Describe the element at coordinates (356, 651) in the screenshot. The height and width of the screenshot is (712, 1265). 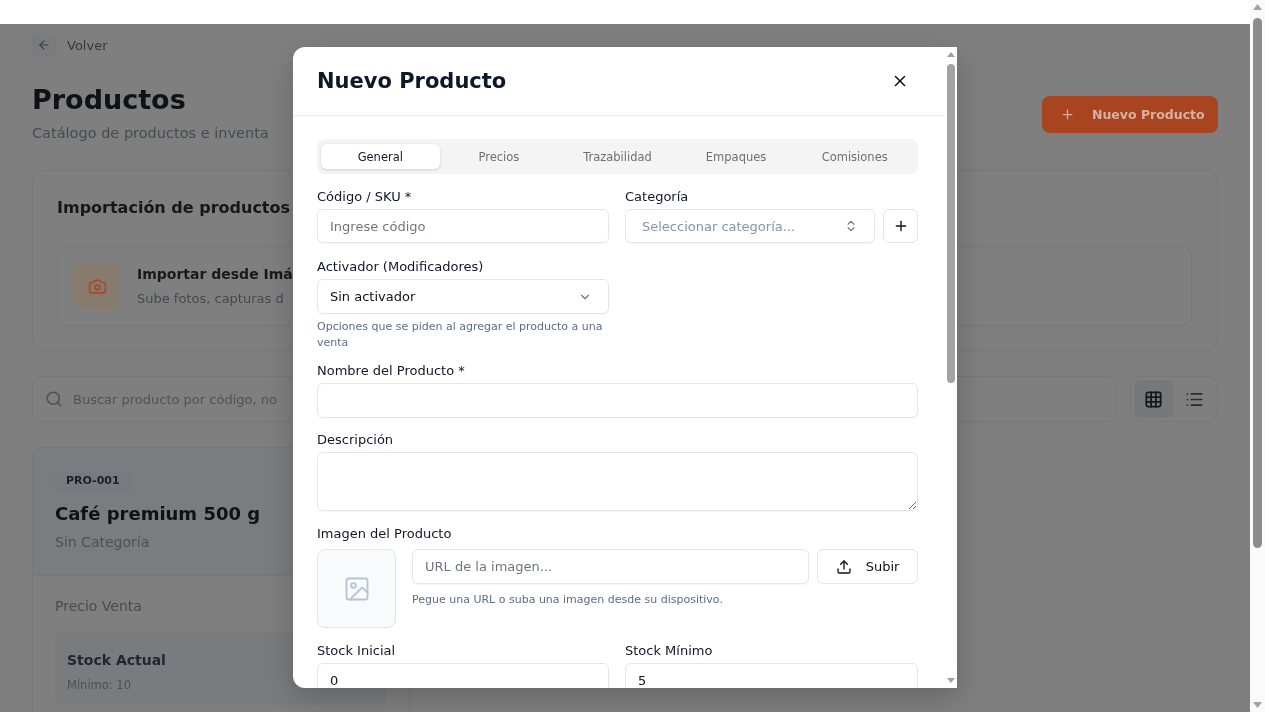
I see `field-label: Stock Inicial` at that location.